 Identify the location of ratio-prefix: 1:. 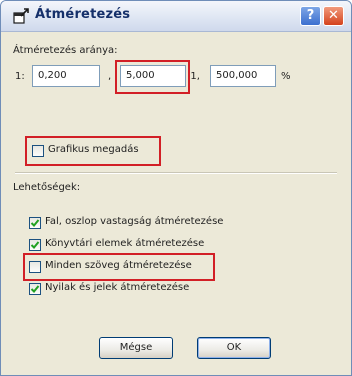
(20, 76).